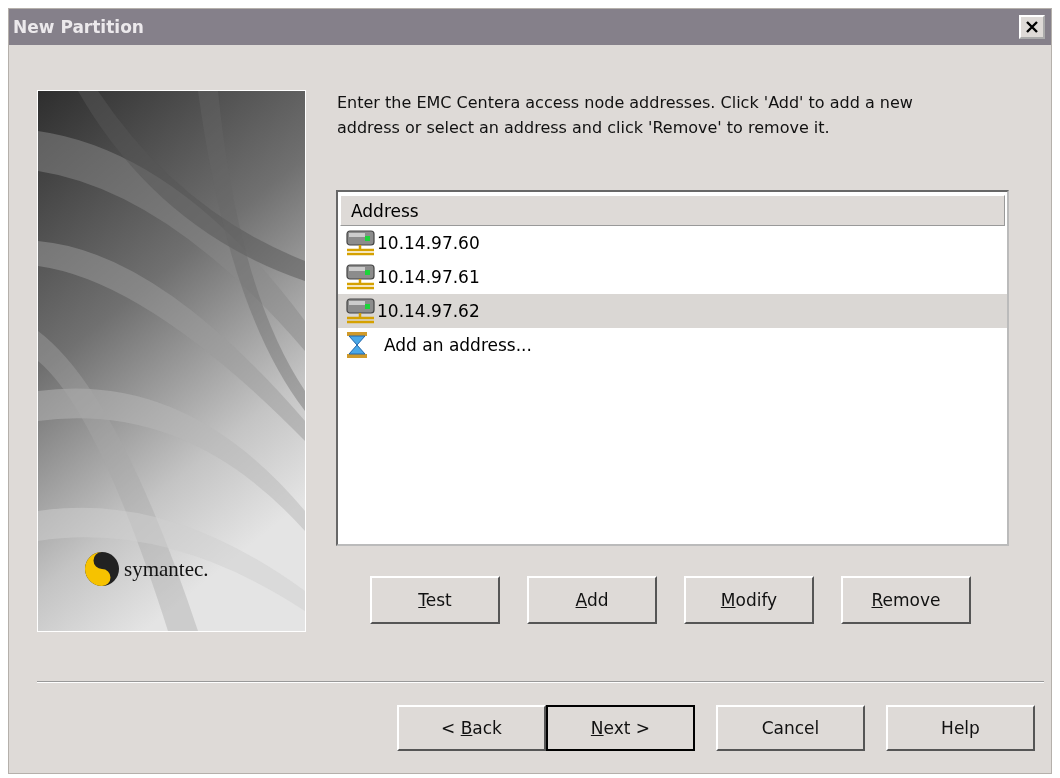  Describe the element at coordinates (790, 728) in the screenshot. I see `wizard-button: Cancel` at that location.